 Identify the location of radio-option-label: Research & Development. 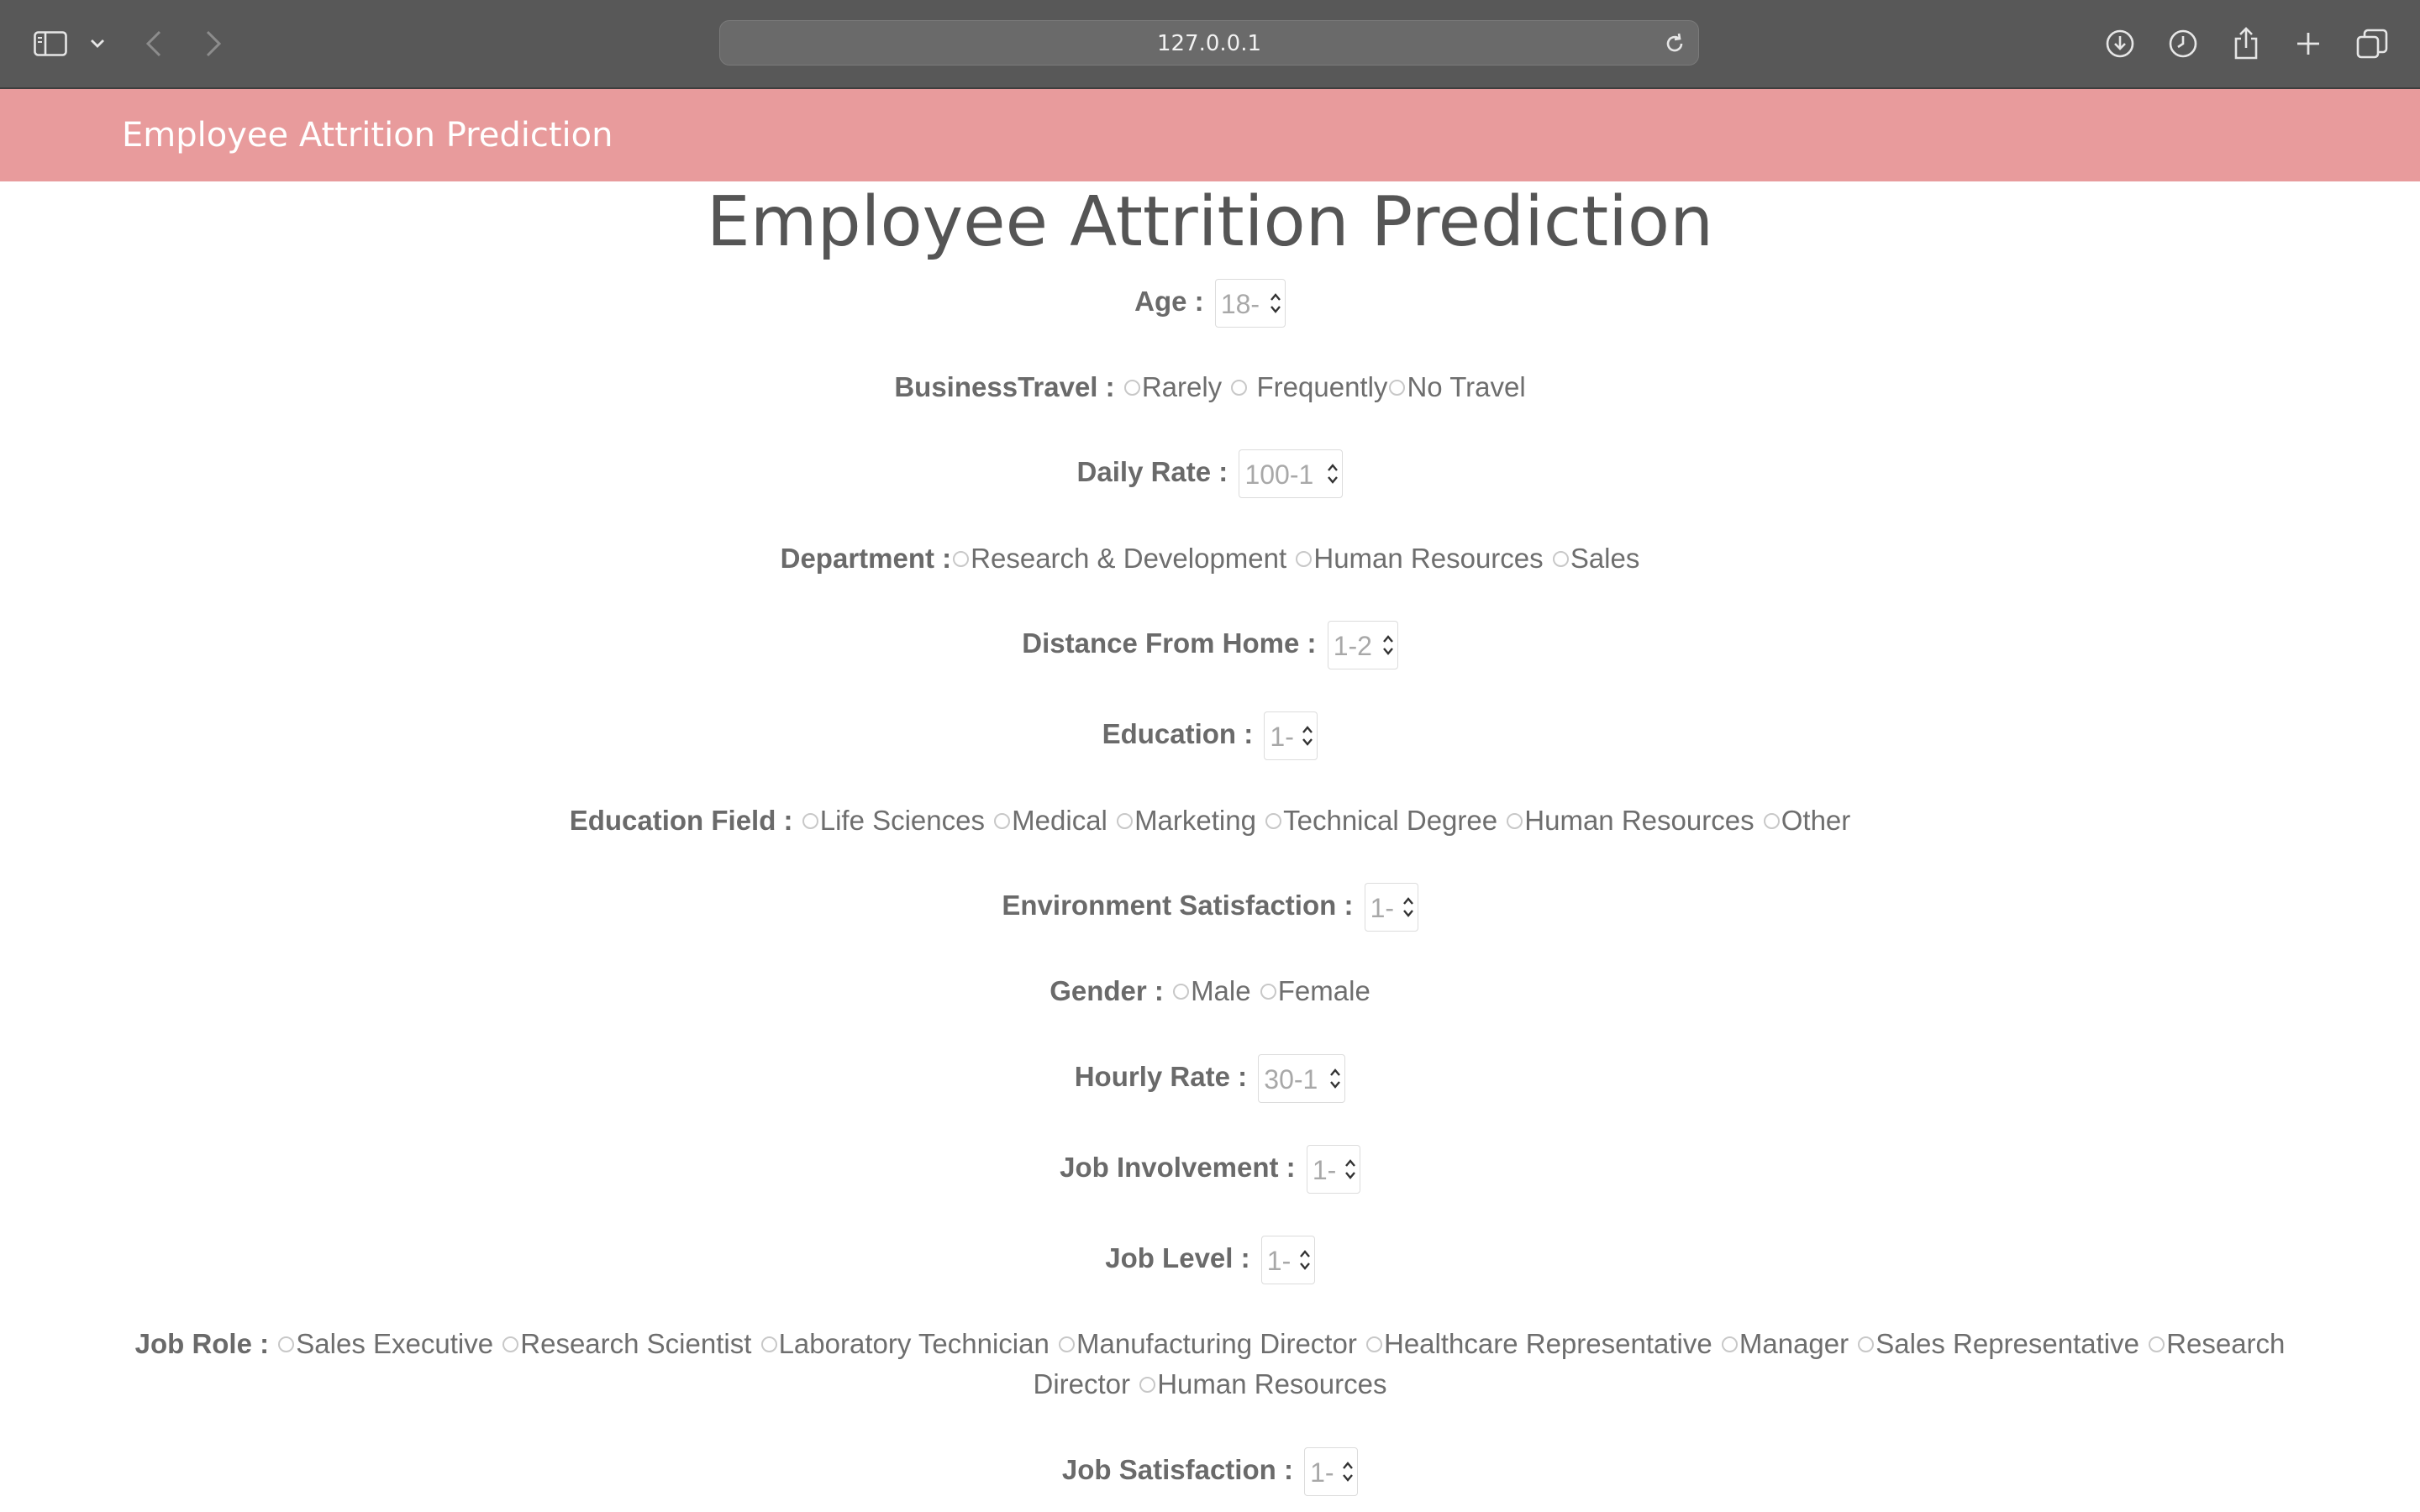
(1129, 558).